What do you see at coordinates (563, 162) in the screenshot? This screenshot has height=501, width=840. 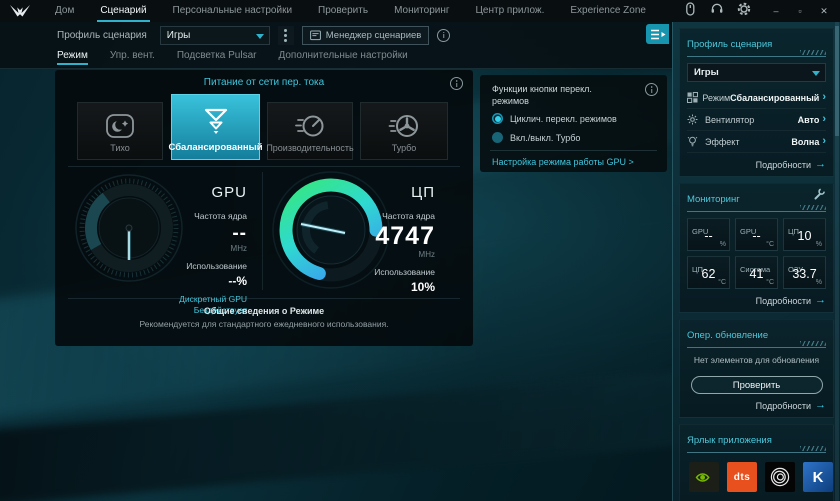 I see `gpu-mode-settings-link: Настройка режима работы GPU >` at bounding box center [563, 162].